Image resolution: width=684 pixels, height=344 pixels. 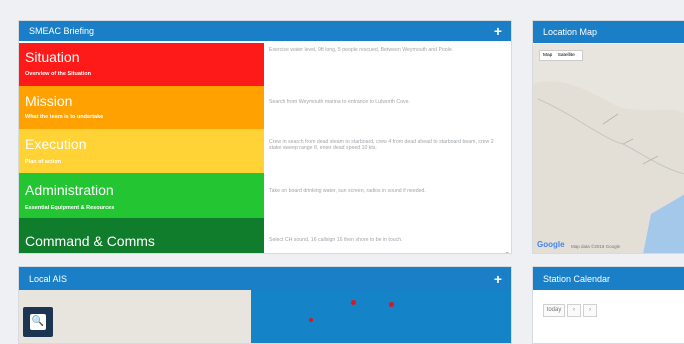 I want to click on station-calendar-panel: Station Calendar today ‹ ›, so click(x=608, y=305).